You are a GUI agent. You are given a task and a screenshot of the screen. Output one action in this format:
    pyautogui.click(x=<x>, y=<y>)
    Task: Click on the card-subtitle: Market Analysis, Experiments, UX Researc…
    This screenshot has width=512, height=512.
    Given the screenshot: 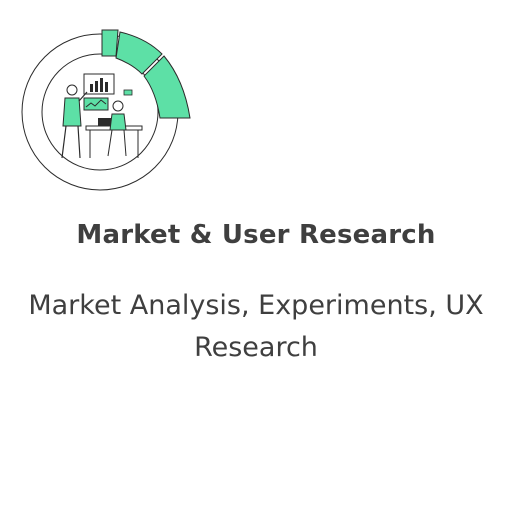 What is the action you would take?
    pyautogui.click(x=256, y=326)
    